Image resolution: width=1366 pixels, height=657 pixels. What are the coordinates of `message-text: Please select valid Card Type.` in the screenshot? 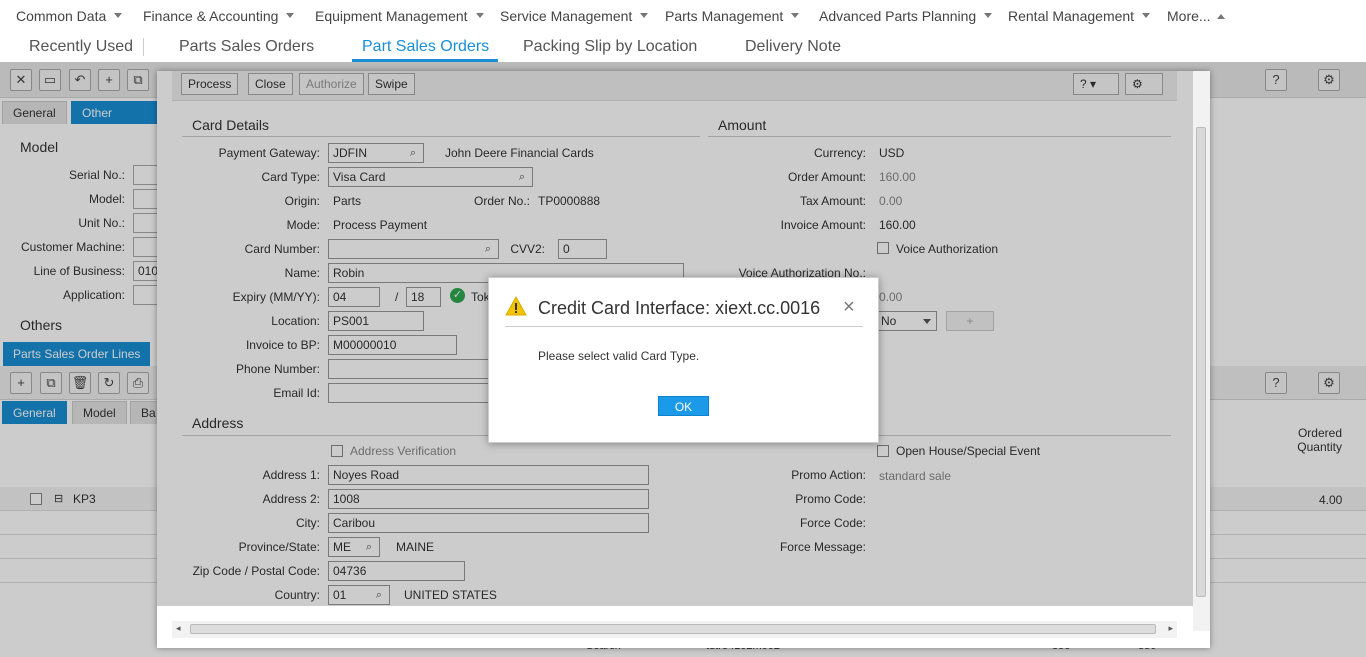 It's located at (619, 356).